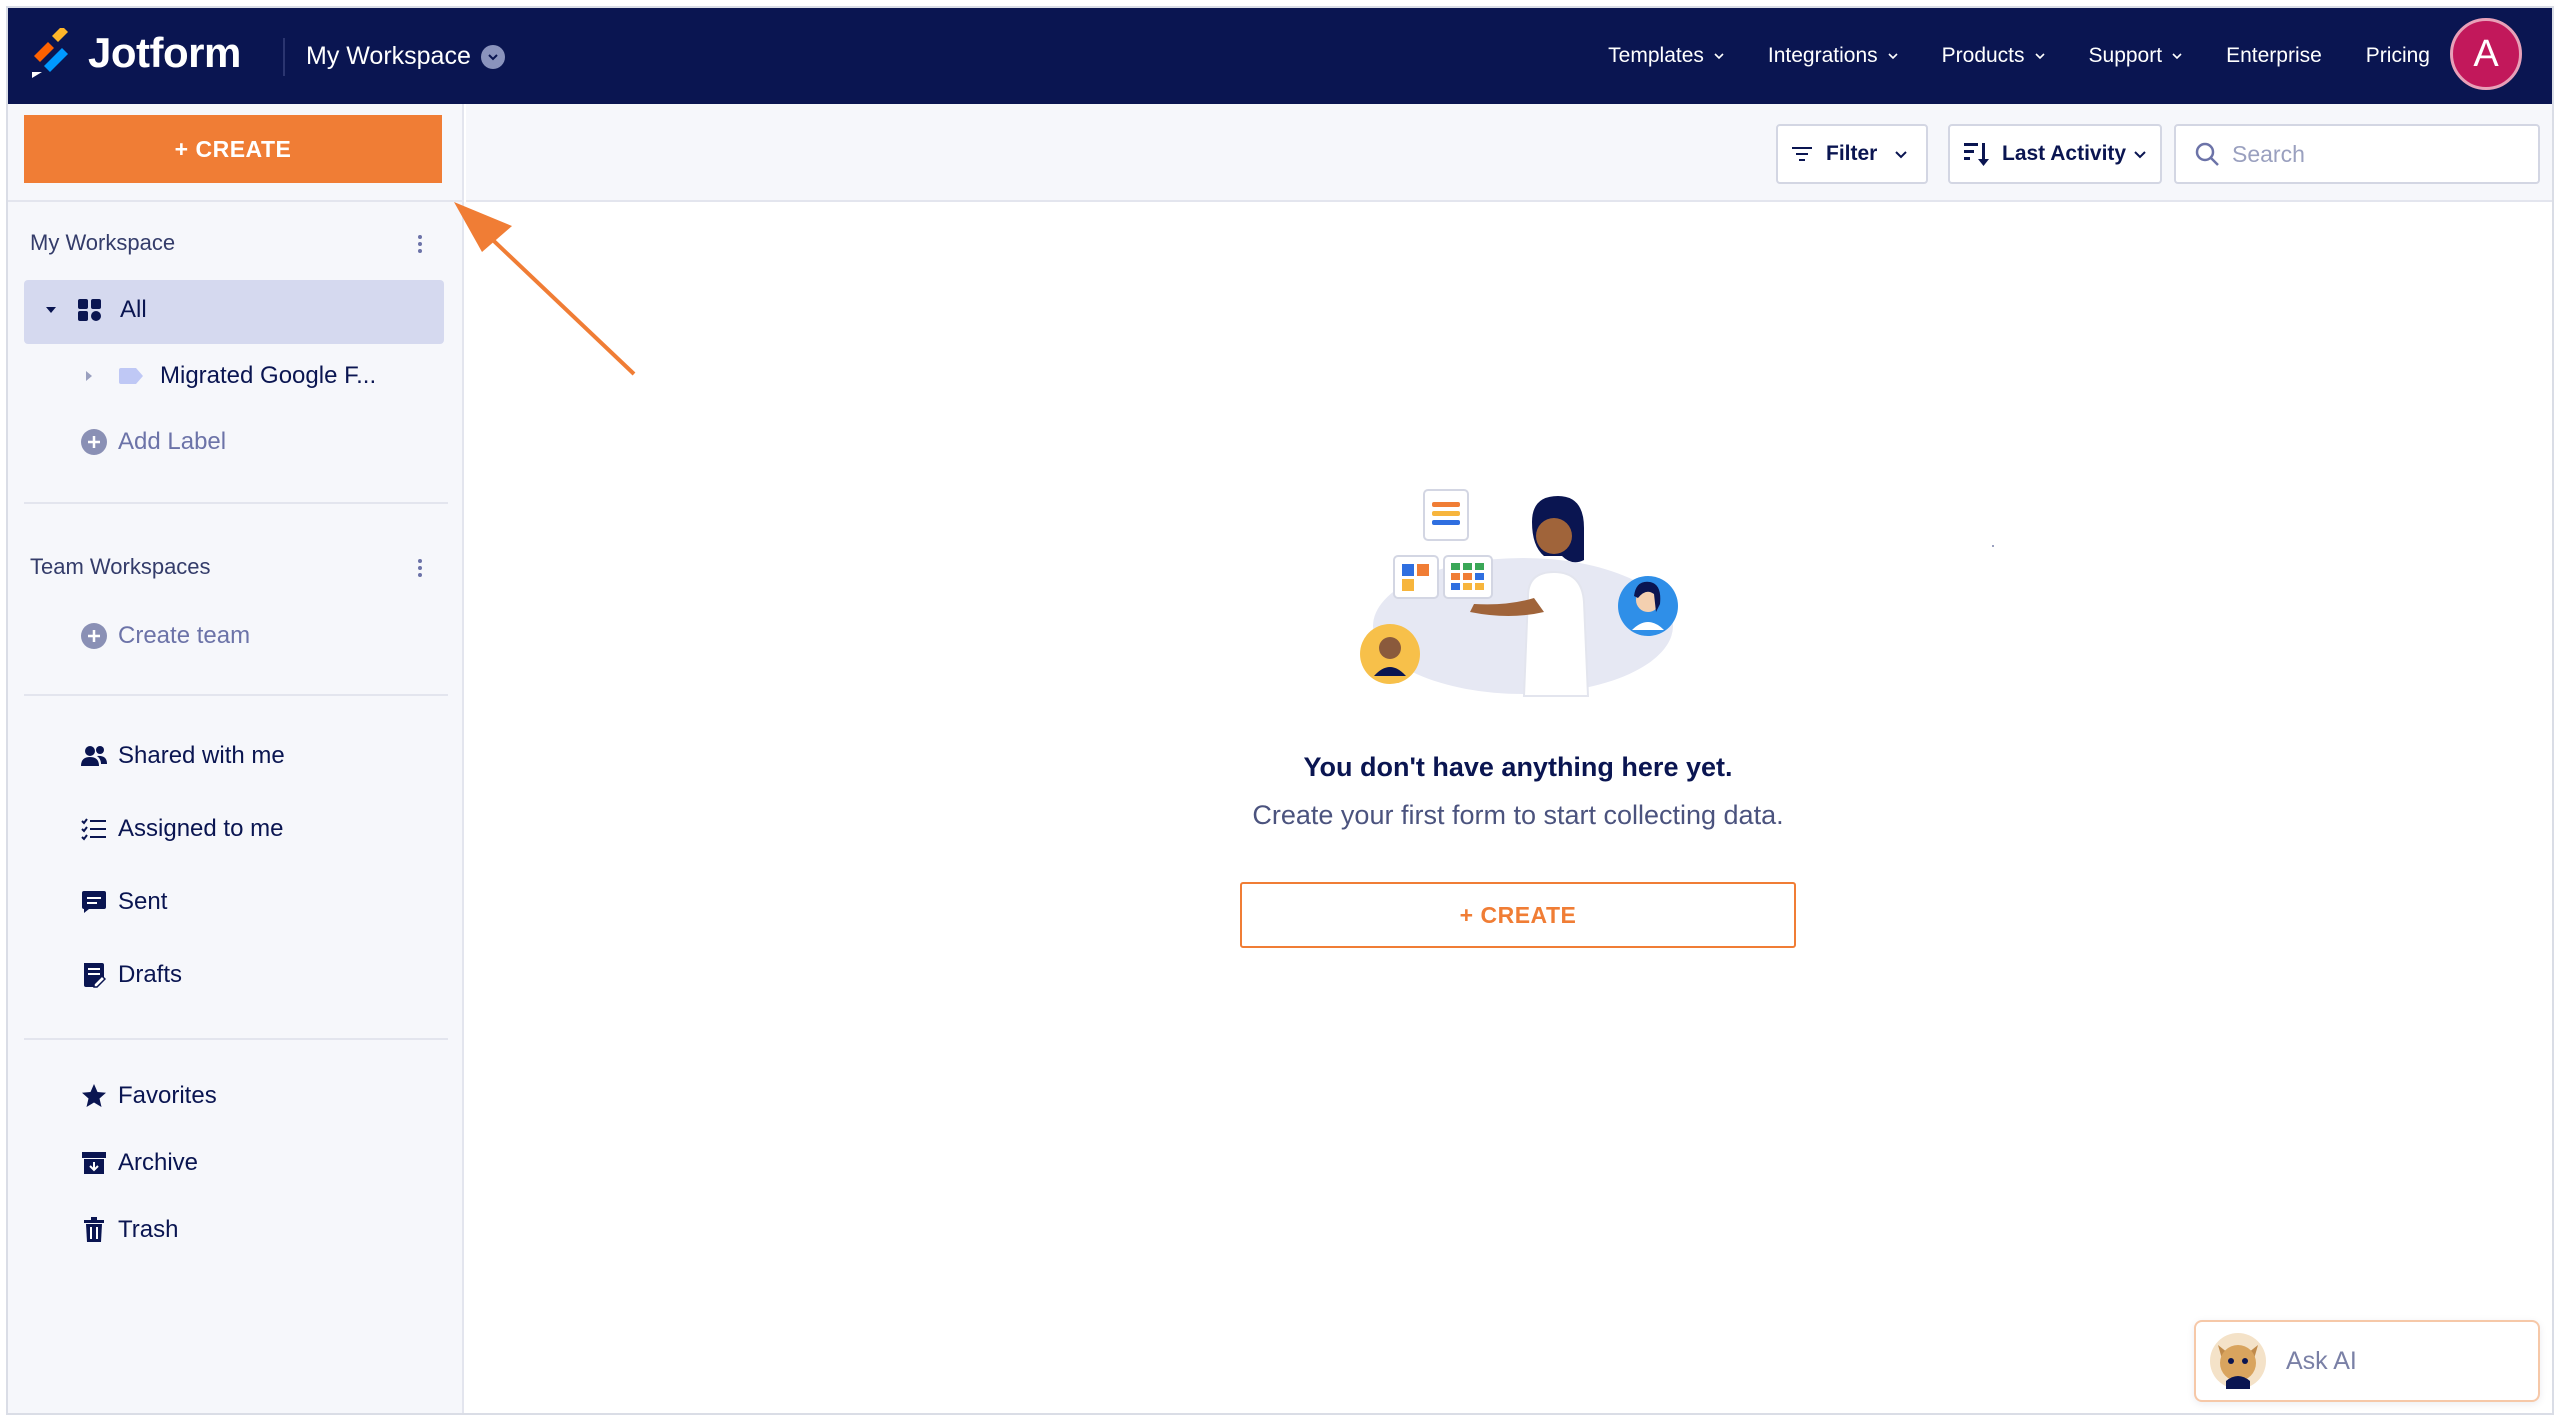 This screenshot has width=2560, height=1421. Describe the element at coordinates (94, 1230) in the screenshot. I see `trash-icon` at that location.